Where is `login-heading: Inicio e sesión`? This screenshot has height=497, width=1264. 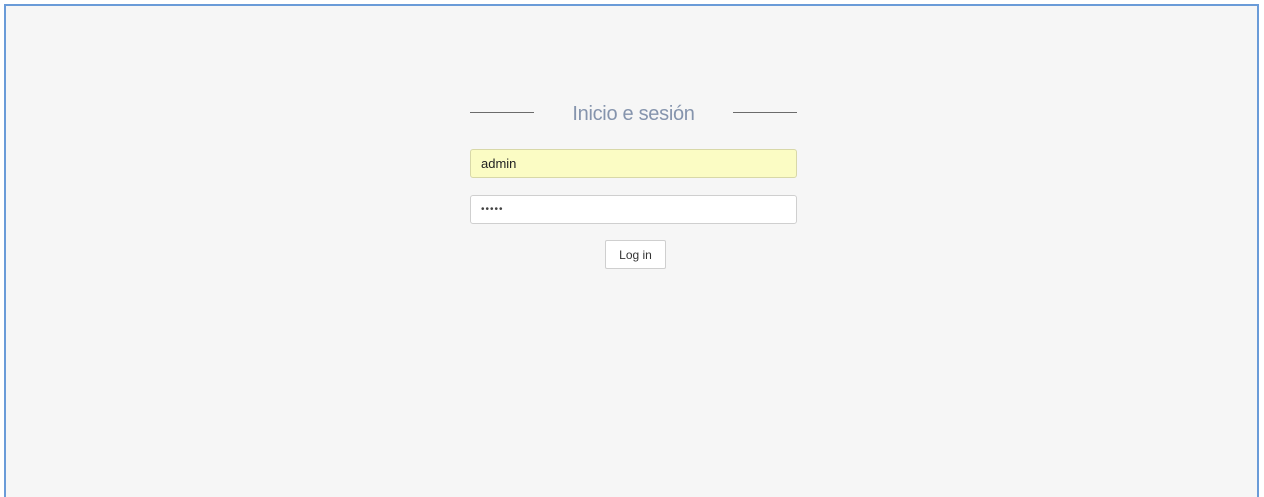
login-heading: Inicio e sesión is located at coordinates (633, 114).